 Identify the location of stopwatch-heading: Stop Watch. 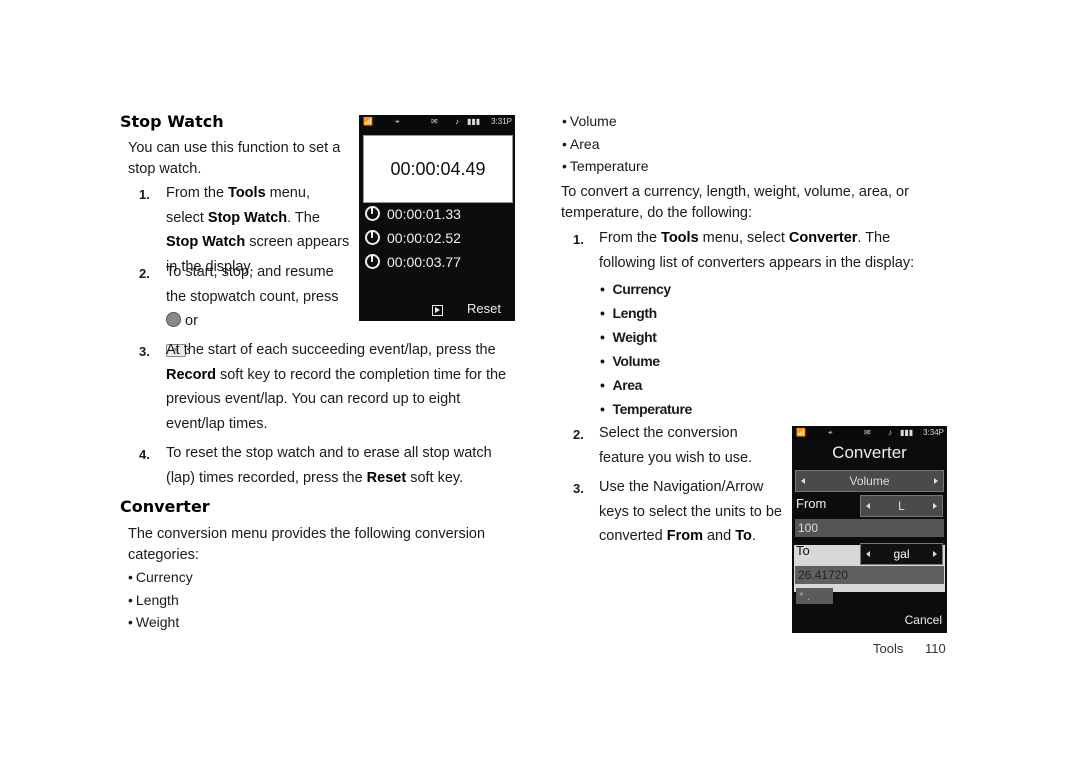
(172, 121).